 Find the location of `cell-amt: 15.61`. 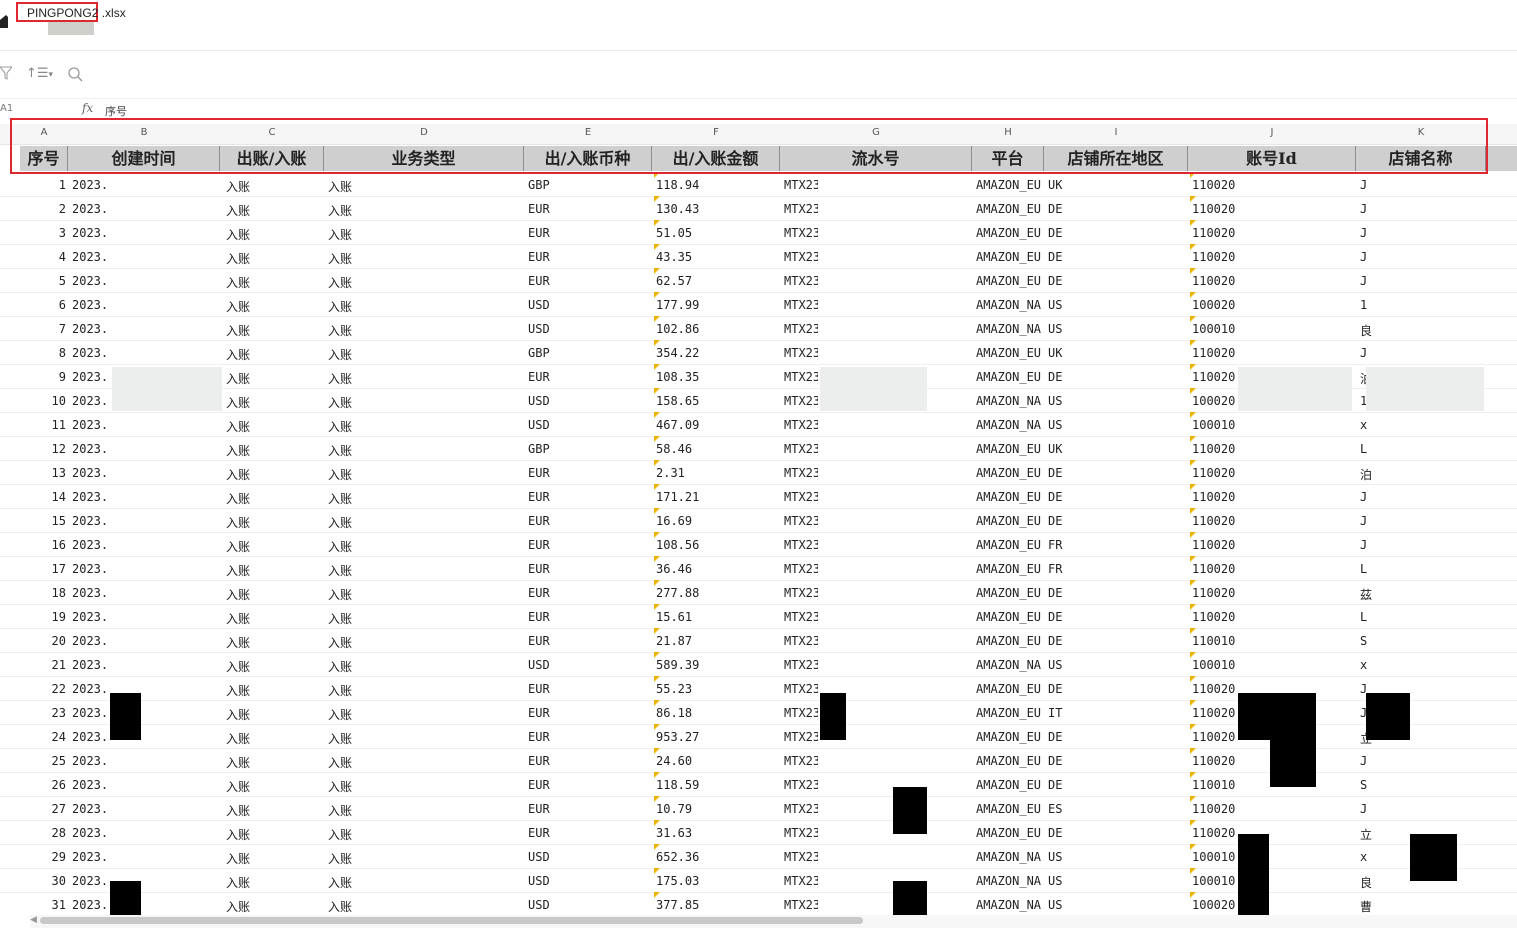

cell-amt: 15.61 is located at coordinates (686, 617).